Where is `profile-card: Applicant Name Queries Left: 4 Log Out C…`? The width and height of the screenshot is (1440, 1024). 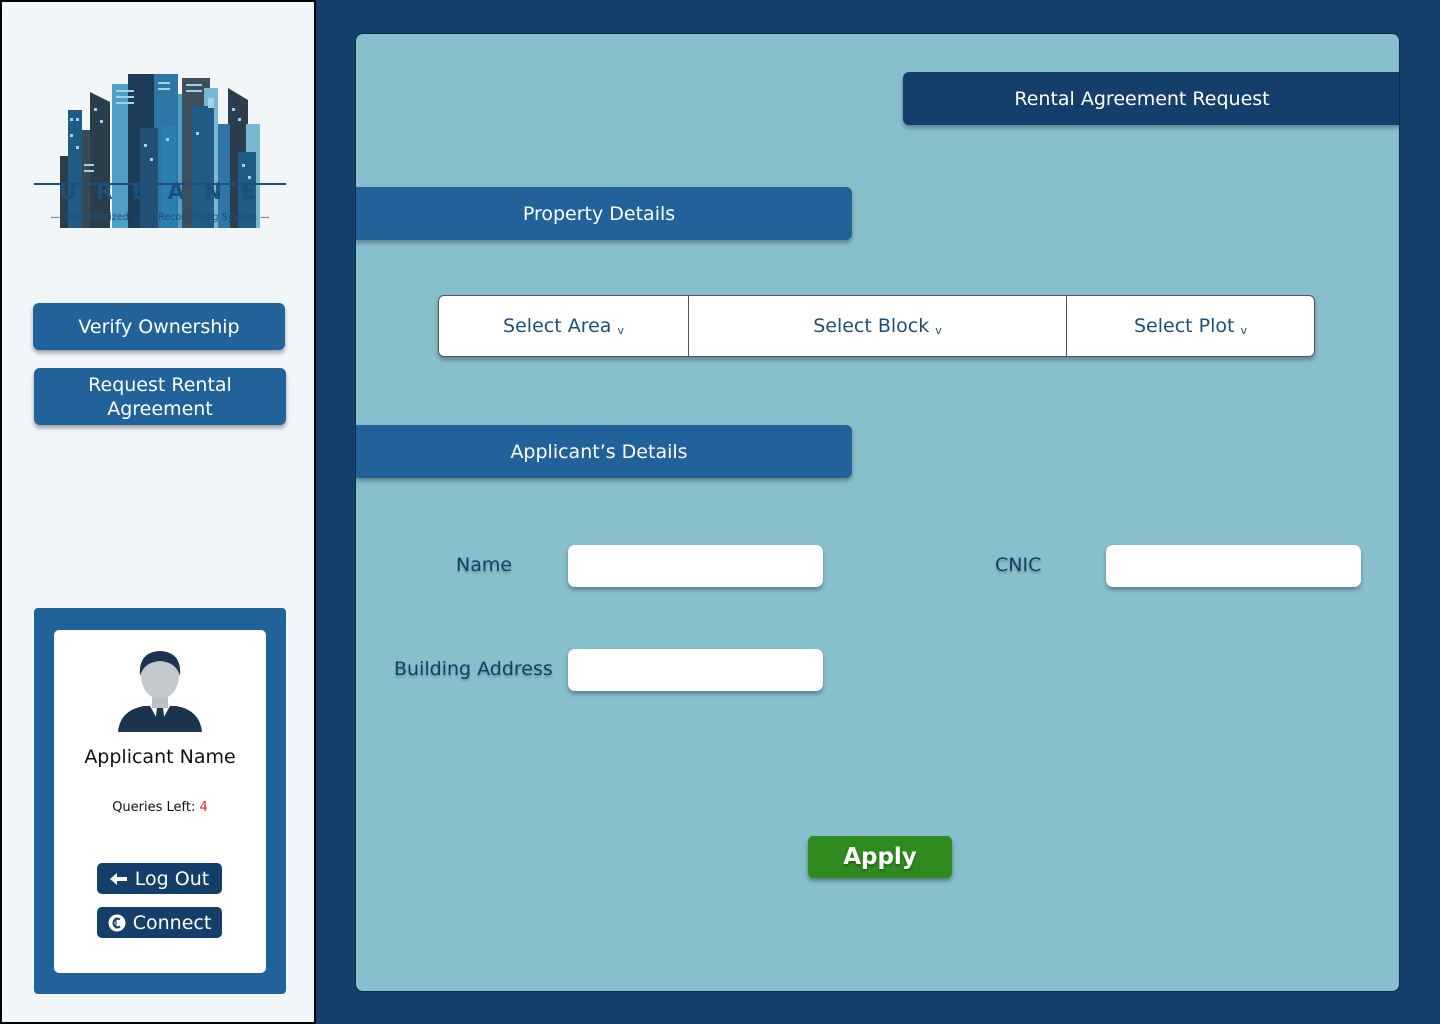
profile-card: Applicant Name Queries Left: 4 Log Out C… is located at coordinates (160, 801).